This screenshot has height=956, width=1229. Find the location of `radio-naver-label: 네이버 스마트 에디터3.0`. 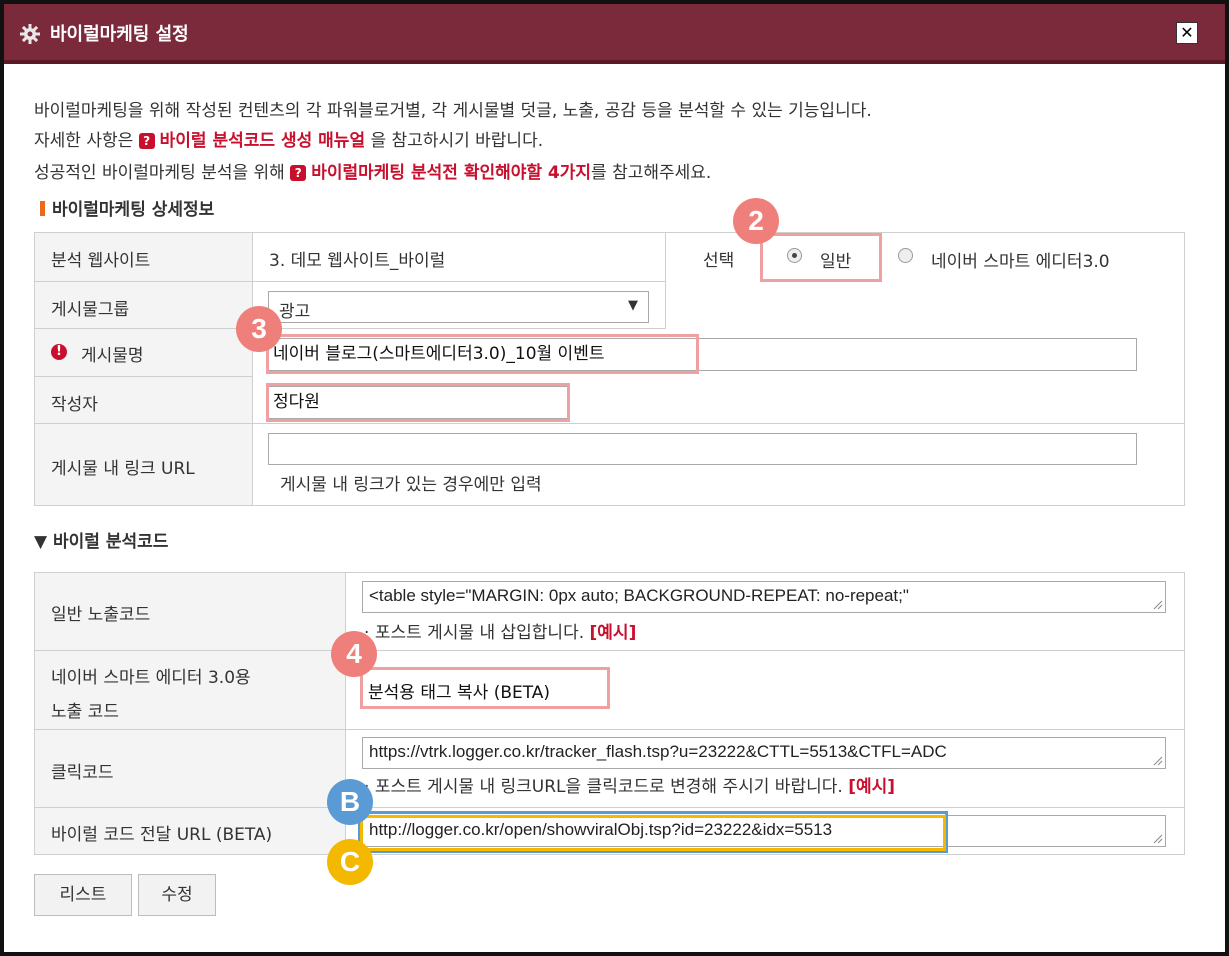

radio-naver-label: 네이버 스마트 에디터3.0 is located at coordinates (1020, 262).